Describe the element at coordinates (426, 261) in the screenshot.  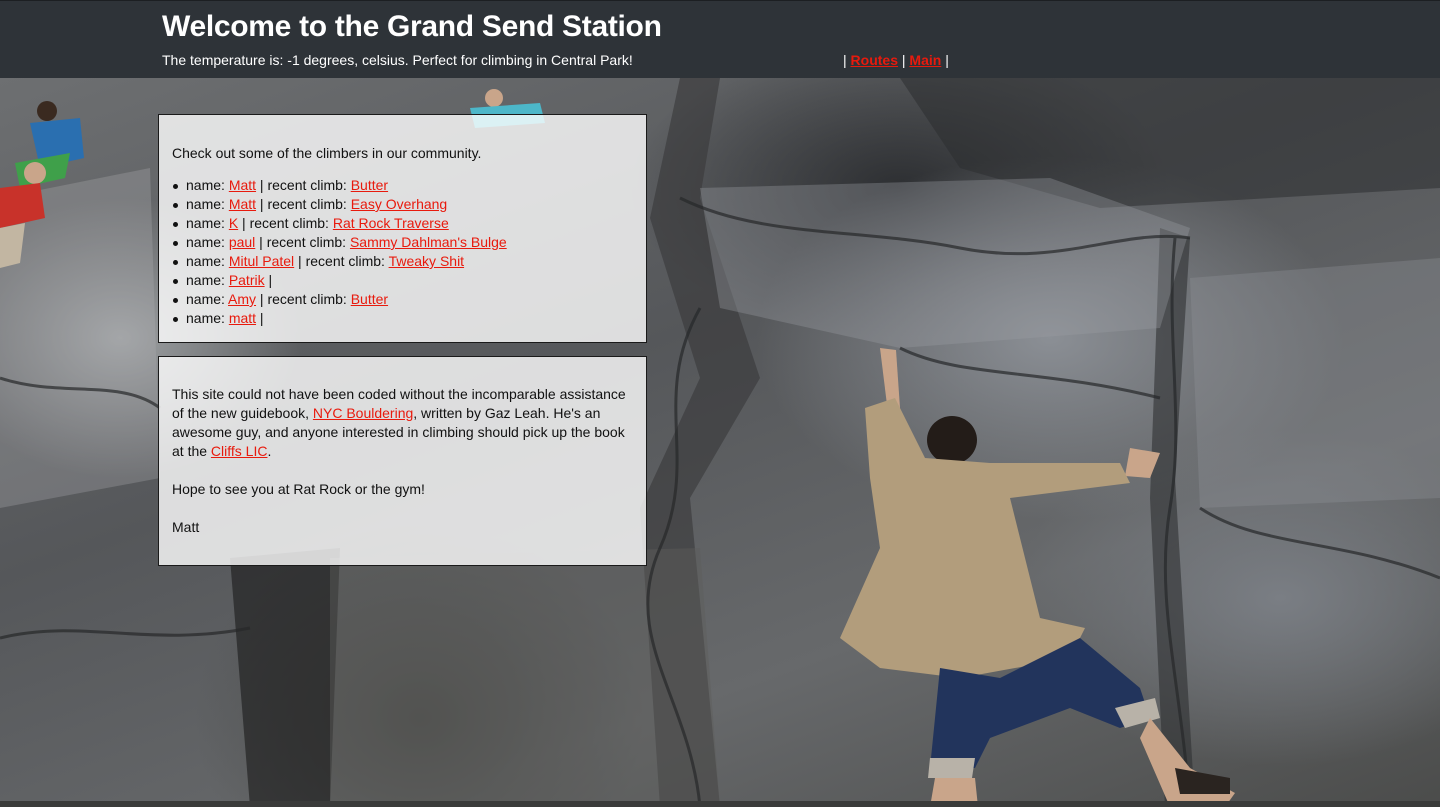
I see `recent-climb-link: Tweaky Shit` at that location.